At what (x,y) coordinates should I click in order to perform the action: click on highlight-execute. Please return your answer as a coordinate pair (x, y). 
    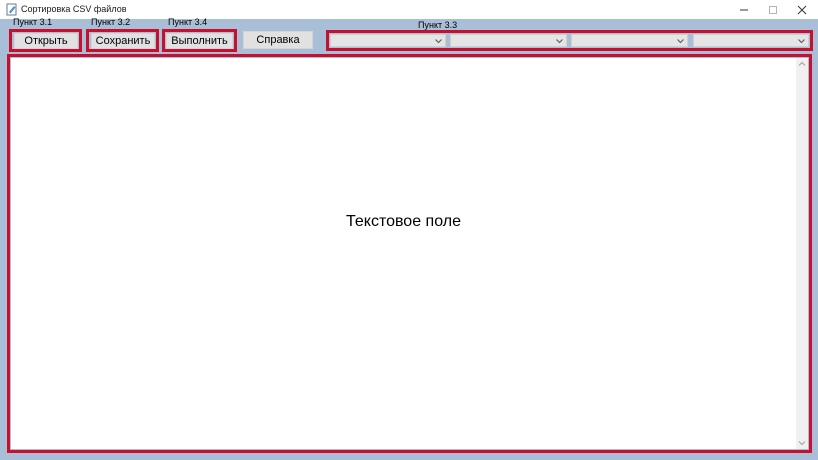
    Looking at the image, I should click on (199, 40).